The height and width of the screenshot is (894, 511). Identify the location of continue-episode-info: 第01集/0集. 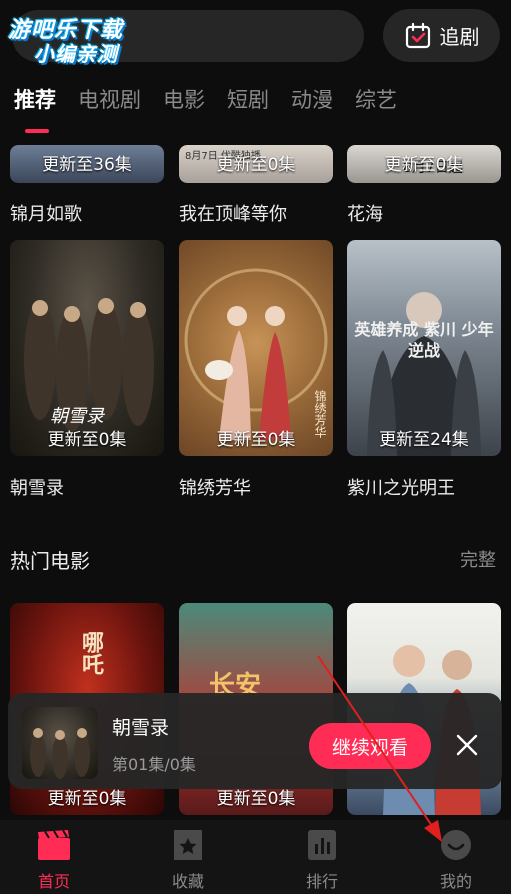
(154, 764).